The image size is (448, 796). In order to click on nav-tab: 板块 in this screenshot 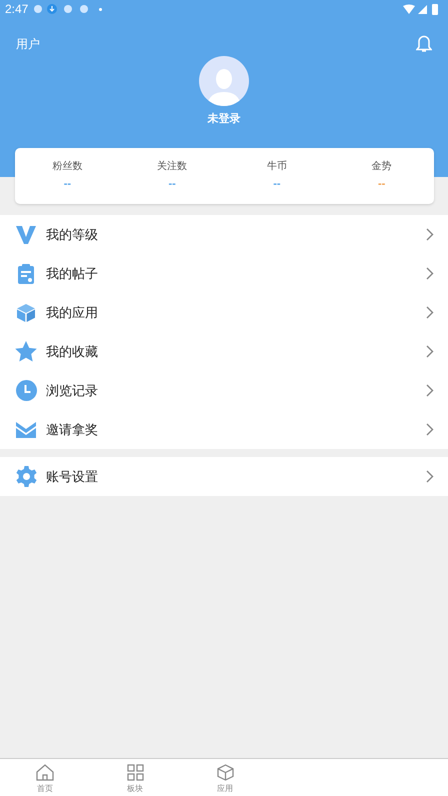, I will do `click(135, 777)`.